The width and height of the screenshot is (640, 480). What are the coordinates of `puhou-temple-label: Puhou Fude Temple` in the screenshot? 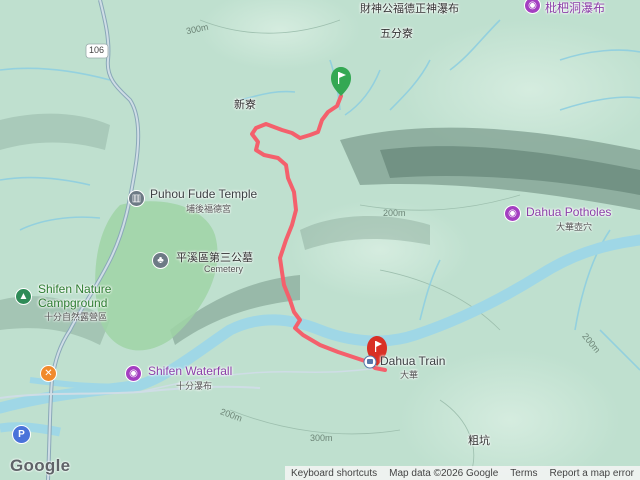 It's located at (203, 194).